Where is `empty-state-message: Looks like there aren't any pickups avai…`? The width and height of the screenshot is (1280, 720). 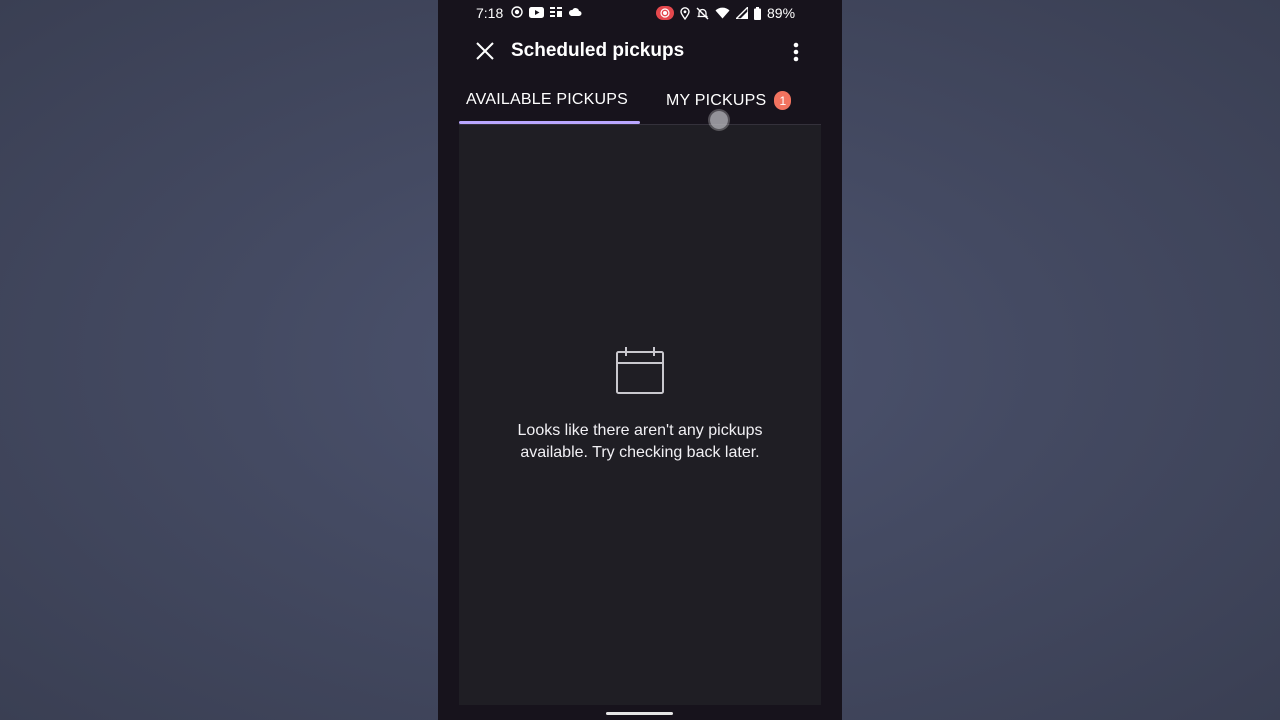
empty-state-message: Looks like there aren't any pickups avai… is located at coordinates (640, 441).